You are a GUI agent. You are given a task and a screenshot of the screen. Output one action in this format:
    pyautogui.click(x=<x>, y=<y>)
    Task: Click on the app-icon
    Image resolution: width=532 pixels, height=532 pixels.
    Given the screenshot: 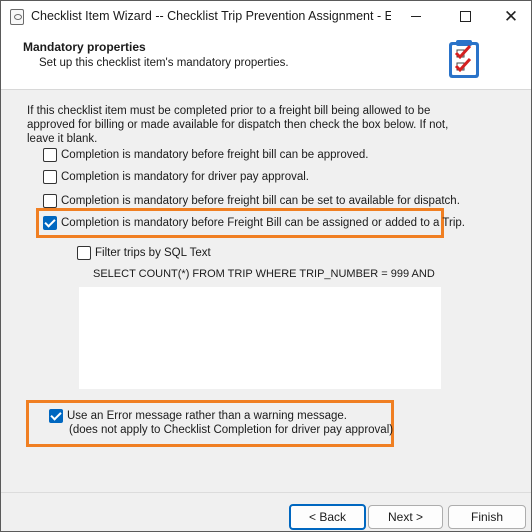 What is the action you would take?
    pyautogui.click(x=17, y=17)
    